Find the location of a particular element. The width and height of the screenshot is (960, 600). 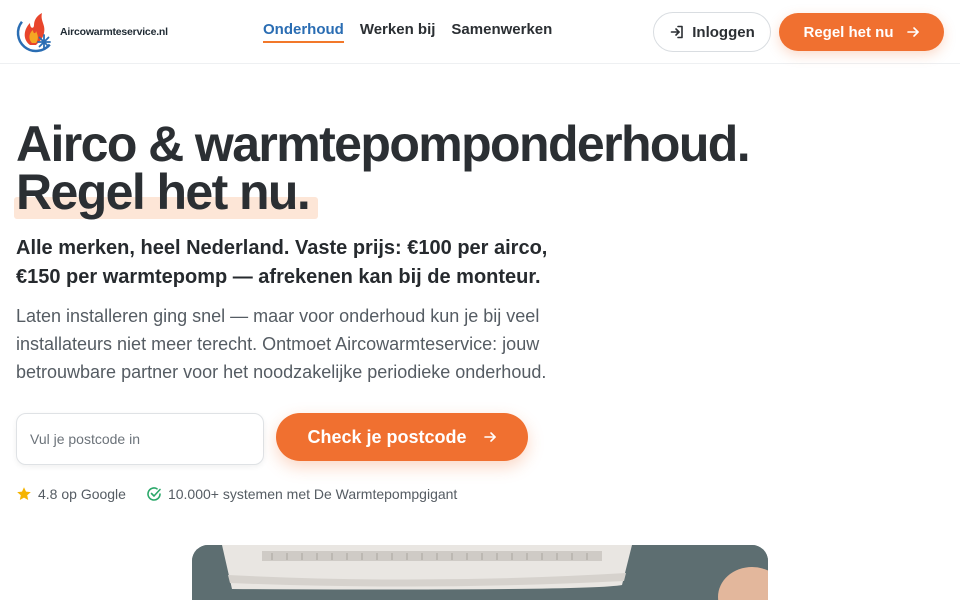

postcode-input is located at coordinates (140, 439).